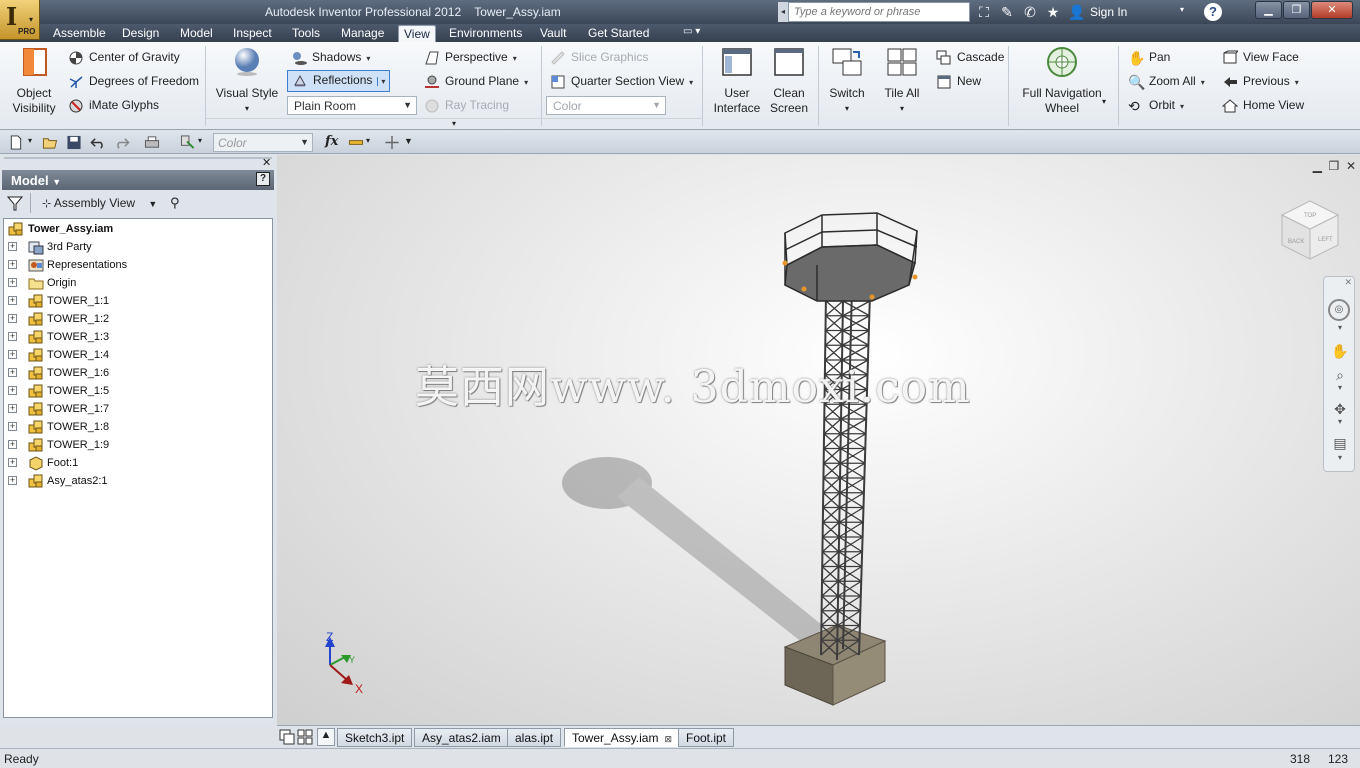  Describe the element at coordinates (152, 142) in the screenshot. I see `print-icon` at that location.